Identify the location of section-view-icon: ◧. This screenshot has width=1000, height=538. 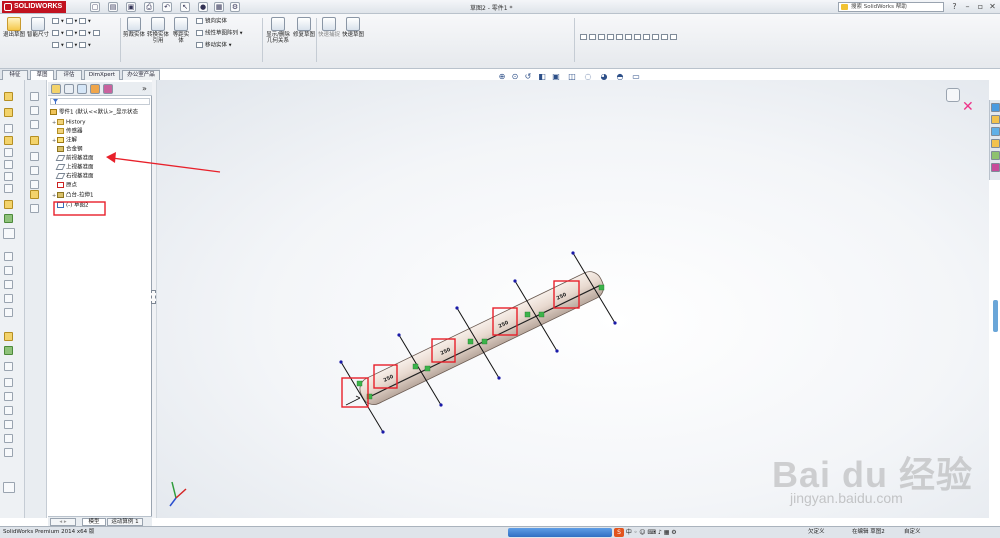
(542, 77).